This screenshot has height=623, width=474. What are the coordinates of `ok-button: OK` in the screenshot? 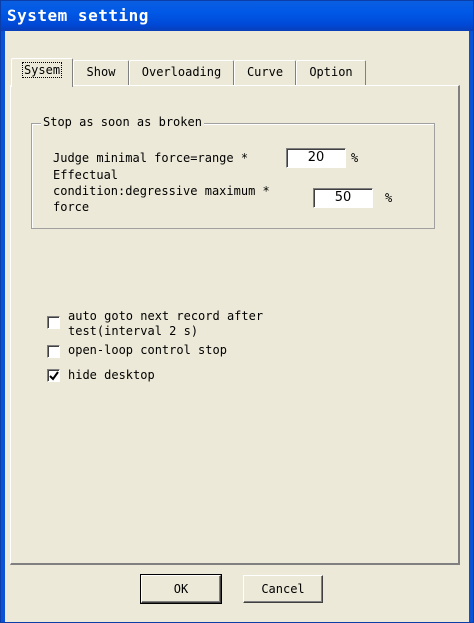 It's located at (181, 589).